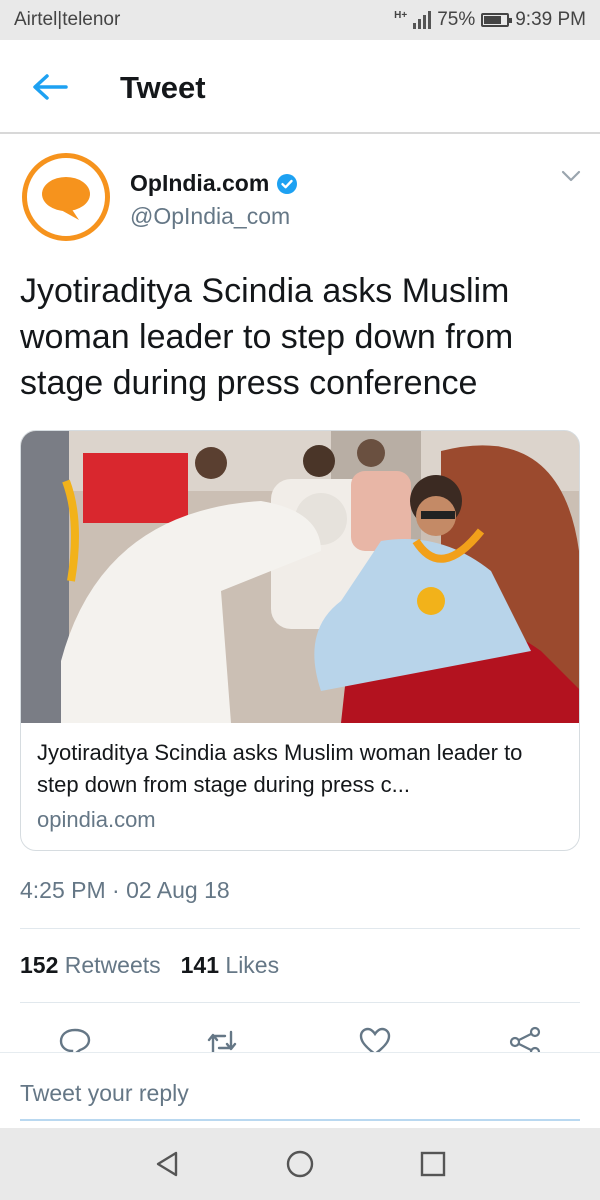  What do you see at coordinates (300, 20) in the screenshot?
I see `status-bar: Airtel|telenor H+ 75% 9:39 PM` at bounding box center [300, 20].